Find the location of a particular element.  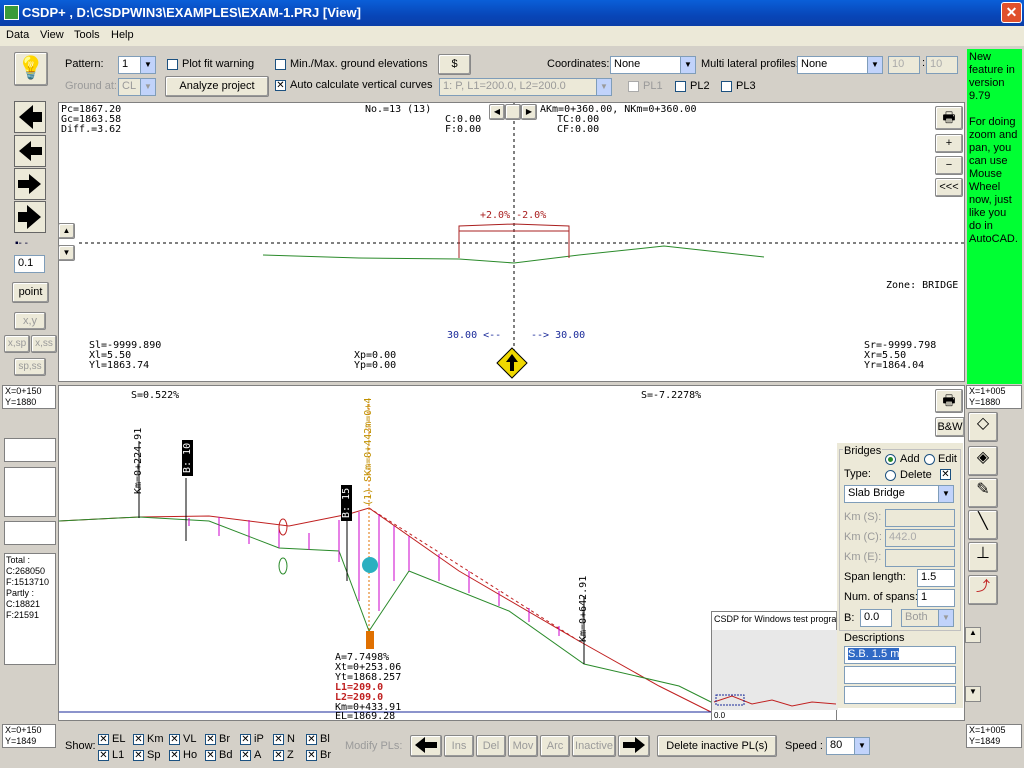

show-sp-checkbox: ✕ is located at coordinates (138, 755).